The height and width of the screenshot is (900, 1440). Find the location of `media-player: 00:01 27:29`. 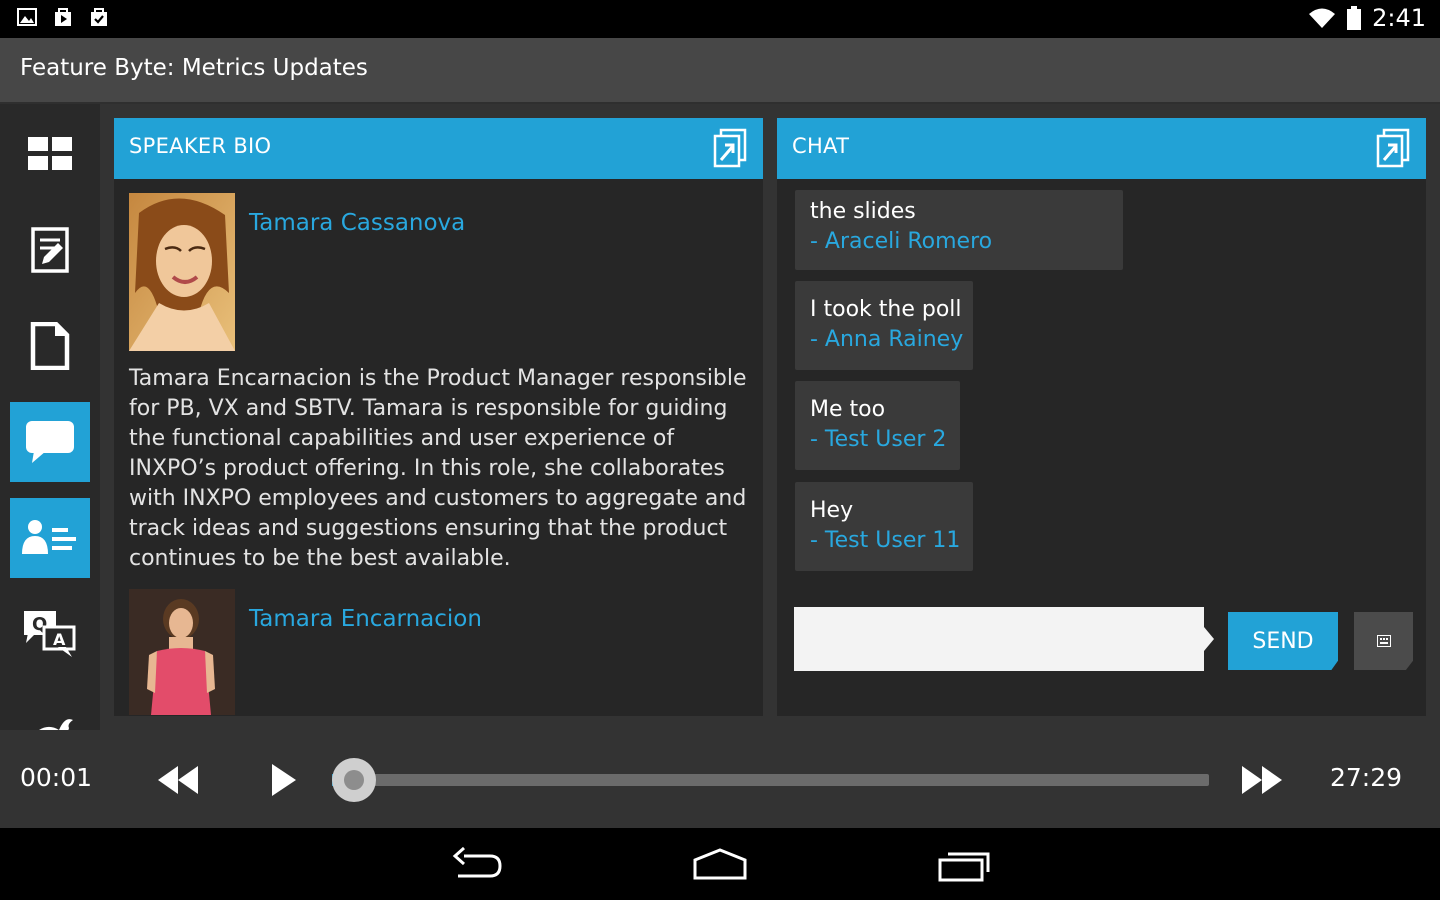

media-player: 00:01 27:29 is located at coordinates (720, 779).